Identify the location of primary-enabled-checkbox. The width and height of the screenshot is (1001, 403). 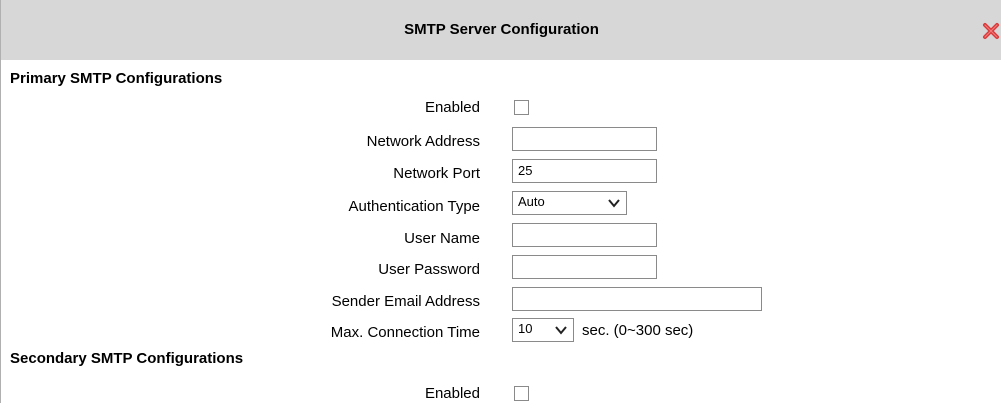
(521, 107).